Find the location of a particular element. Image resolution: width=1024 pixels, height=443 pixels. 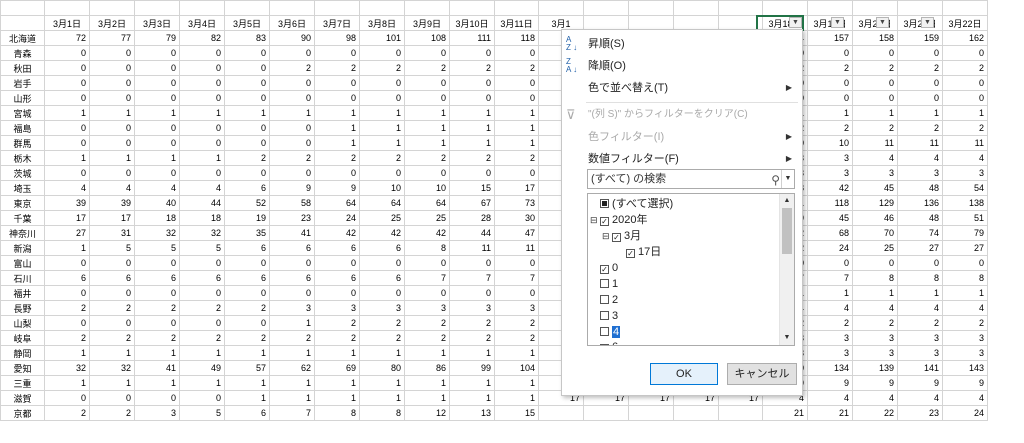

value-cell: 7 is located at coordinates (516, 278).